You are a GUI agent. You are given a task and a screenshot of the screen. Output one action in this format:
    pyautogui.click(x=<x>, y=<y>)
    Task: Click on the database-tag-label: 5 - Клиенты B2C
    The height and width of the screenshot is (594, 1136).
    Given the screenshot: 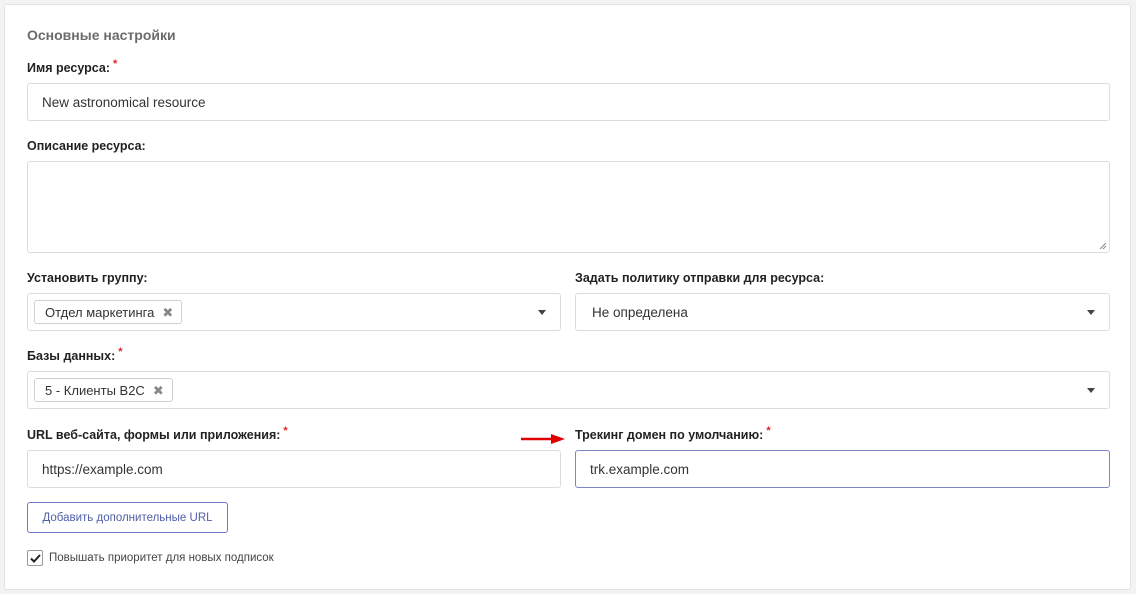 What is the action you would take?
    pyautogui.click(x=95, y=390)
    